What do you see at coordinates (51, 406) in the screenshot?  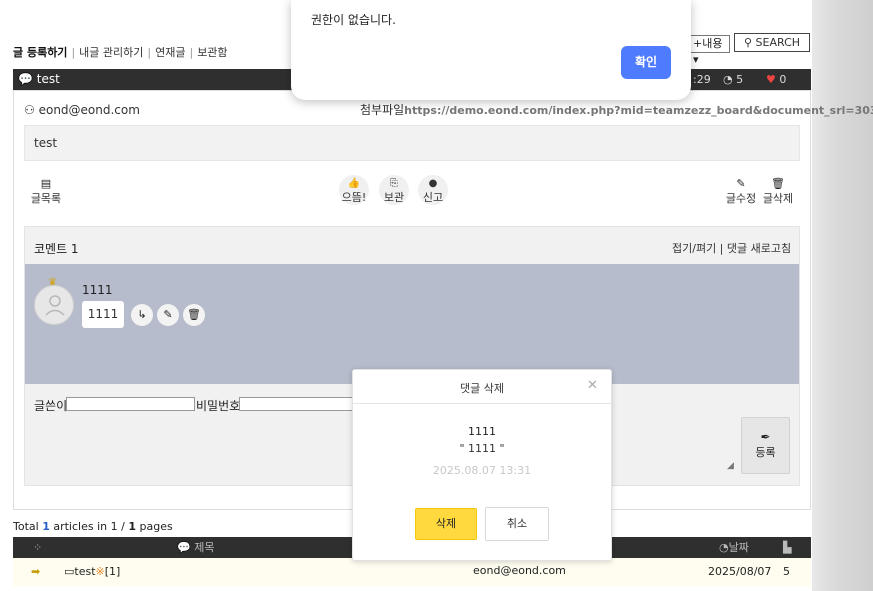 I see `writer-label: 글쓴이` at bounding box center [51, 406].